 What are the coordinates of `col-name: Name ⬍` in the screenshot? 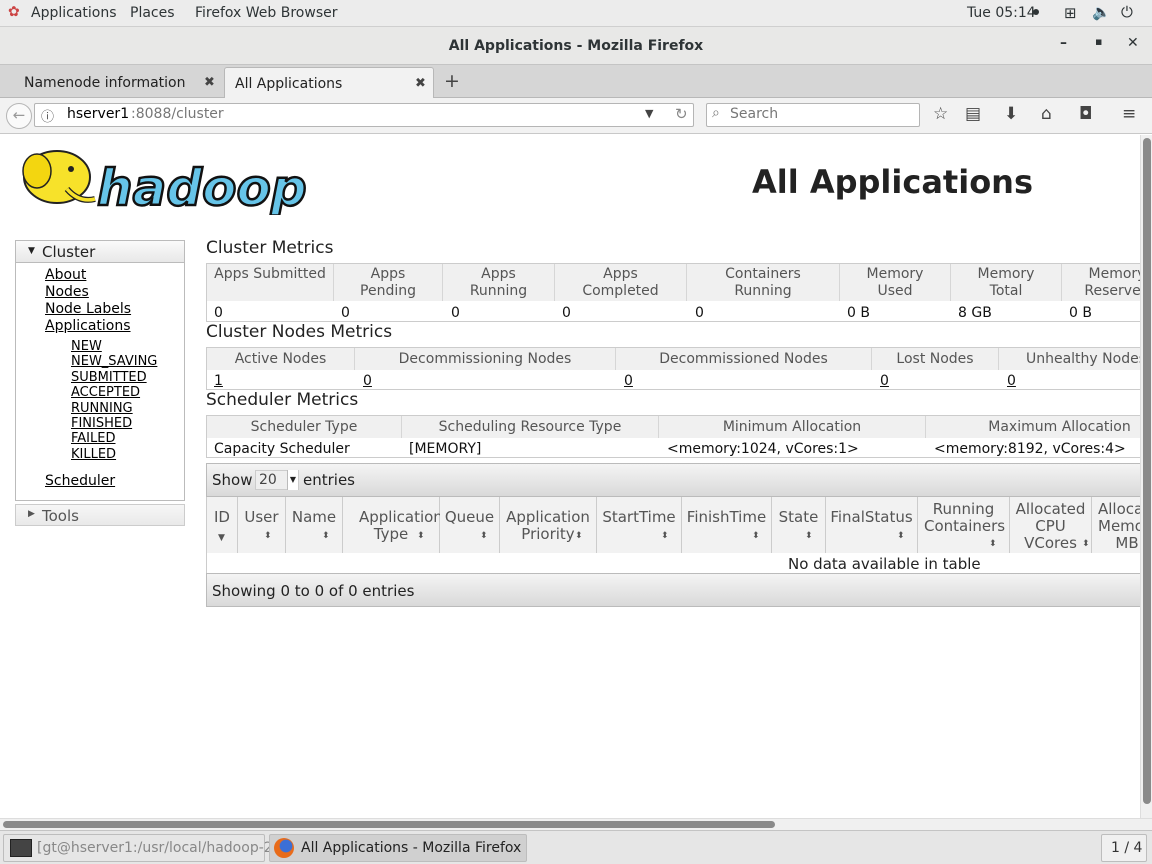 It's located at (314, 525).